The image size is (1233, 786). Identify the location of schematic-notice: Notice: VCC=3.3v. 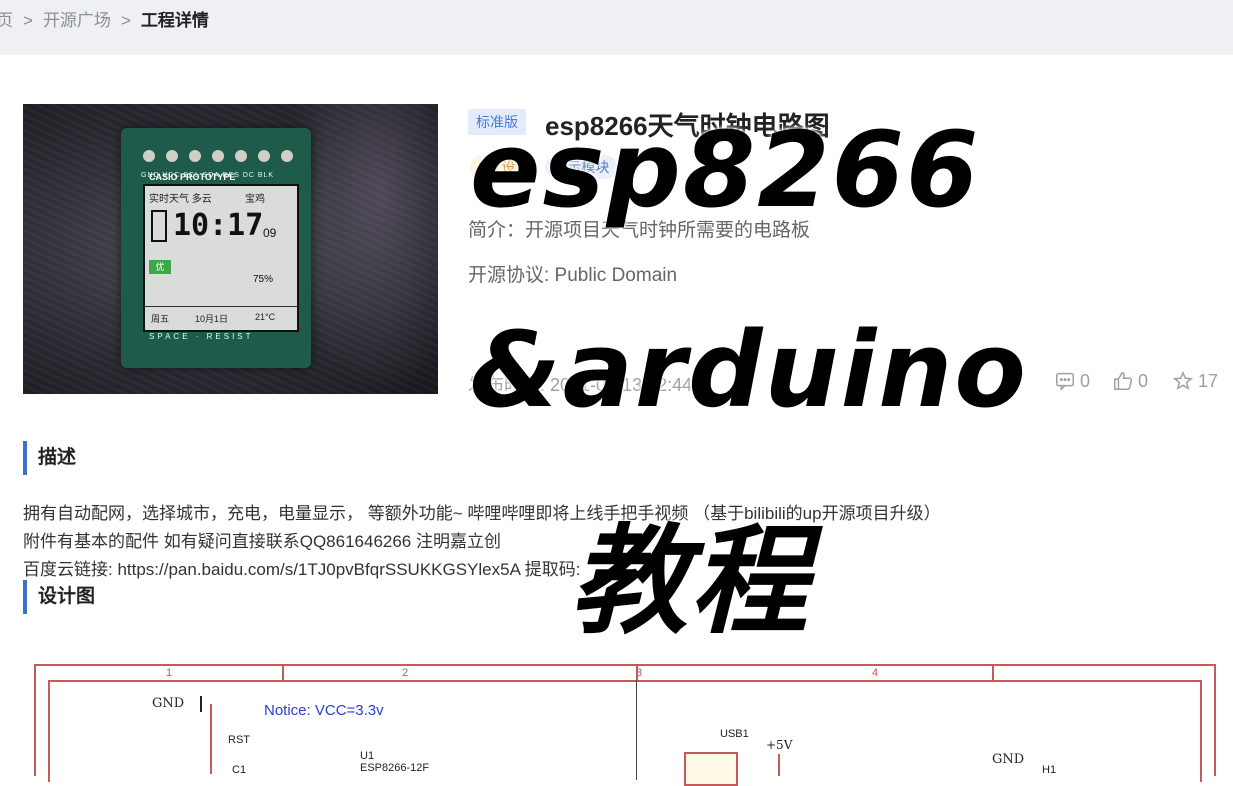
(324, 710).